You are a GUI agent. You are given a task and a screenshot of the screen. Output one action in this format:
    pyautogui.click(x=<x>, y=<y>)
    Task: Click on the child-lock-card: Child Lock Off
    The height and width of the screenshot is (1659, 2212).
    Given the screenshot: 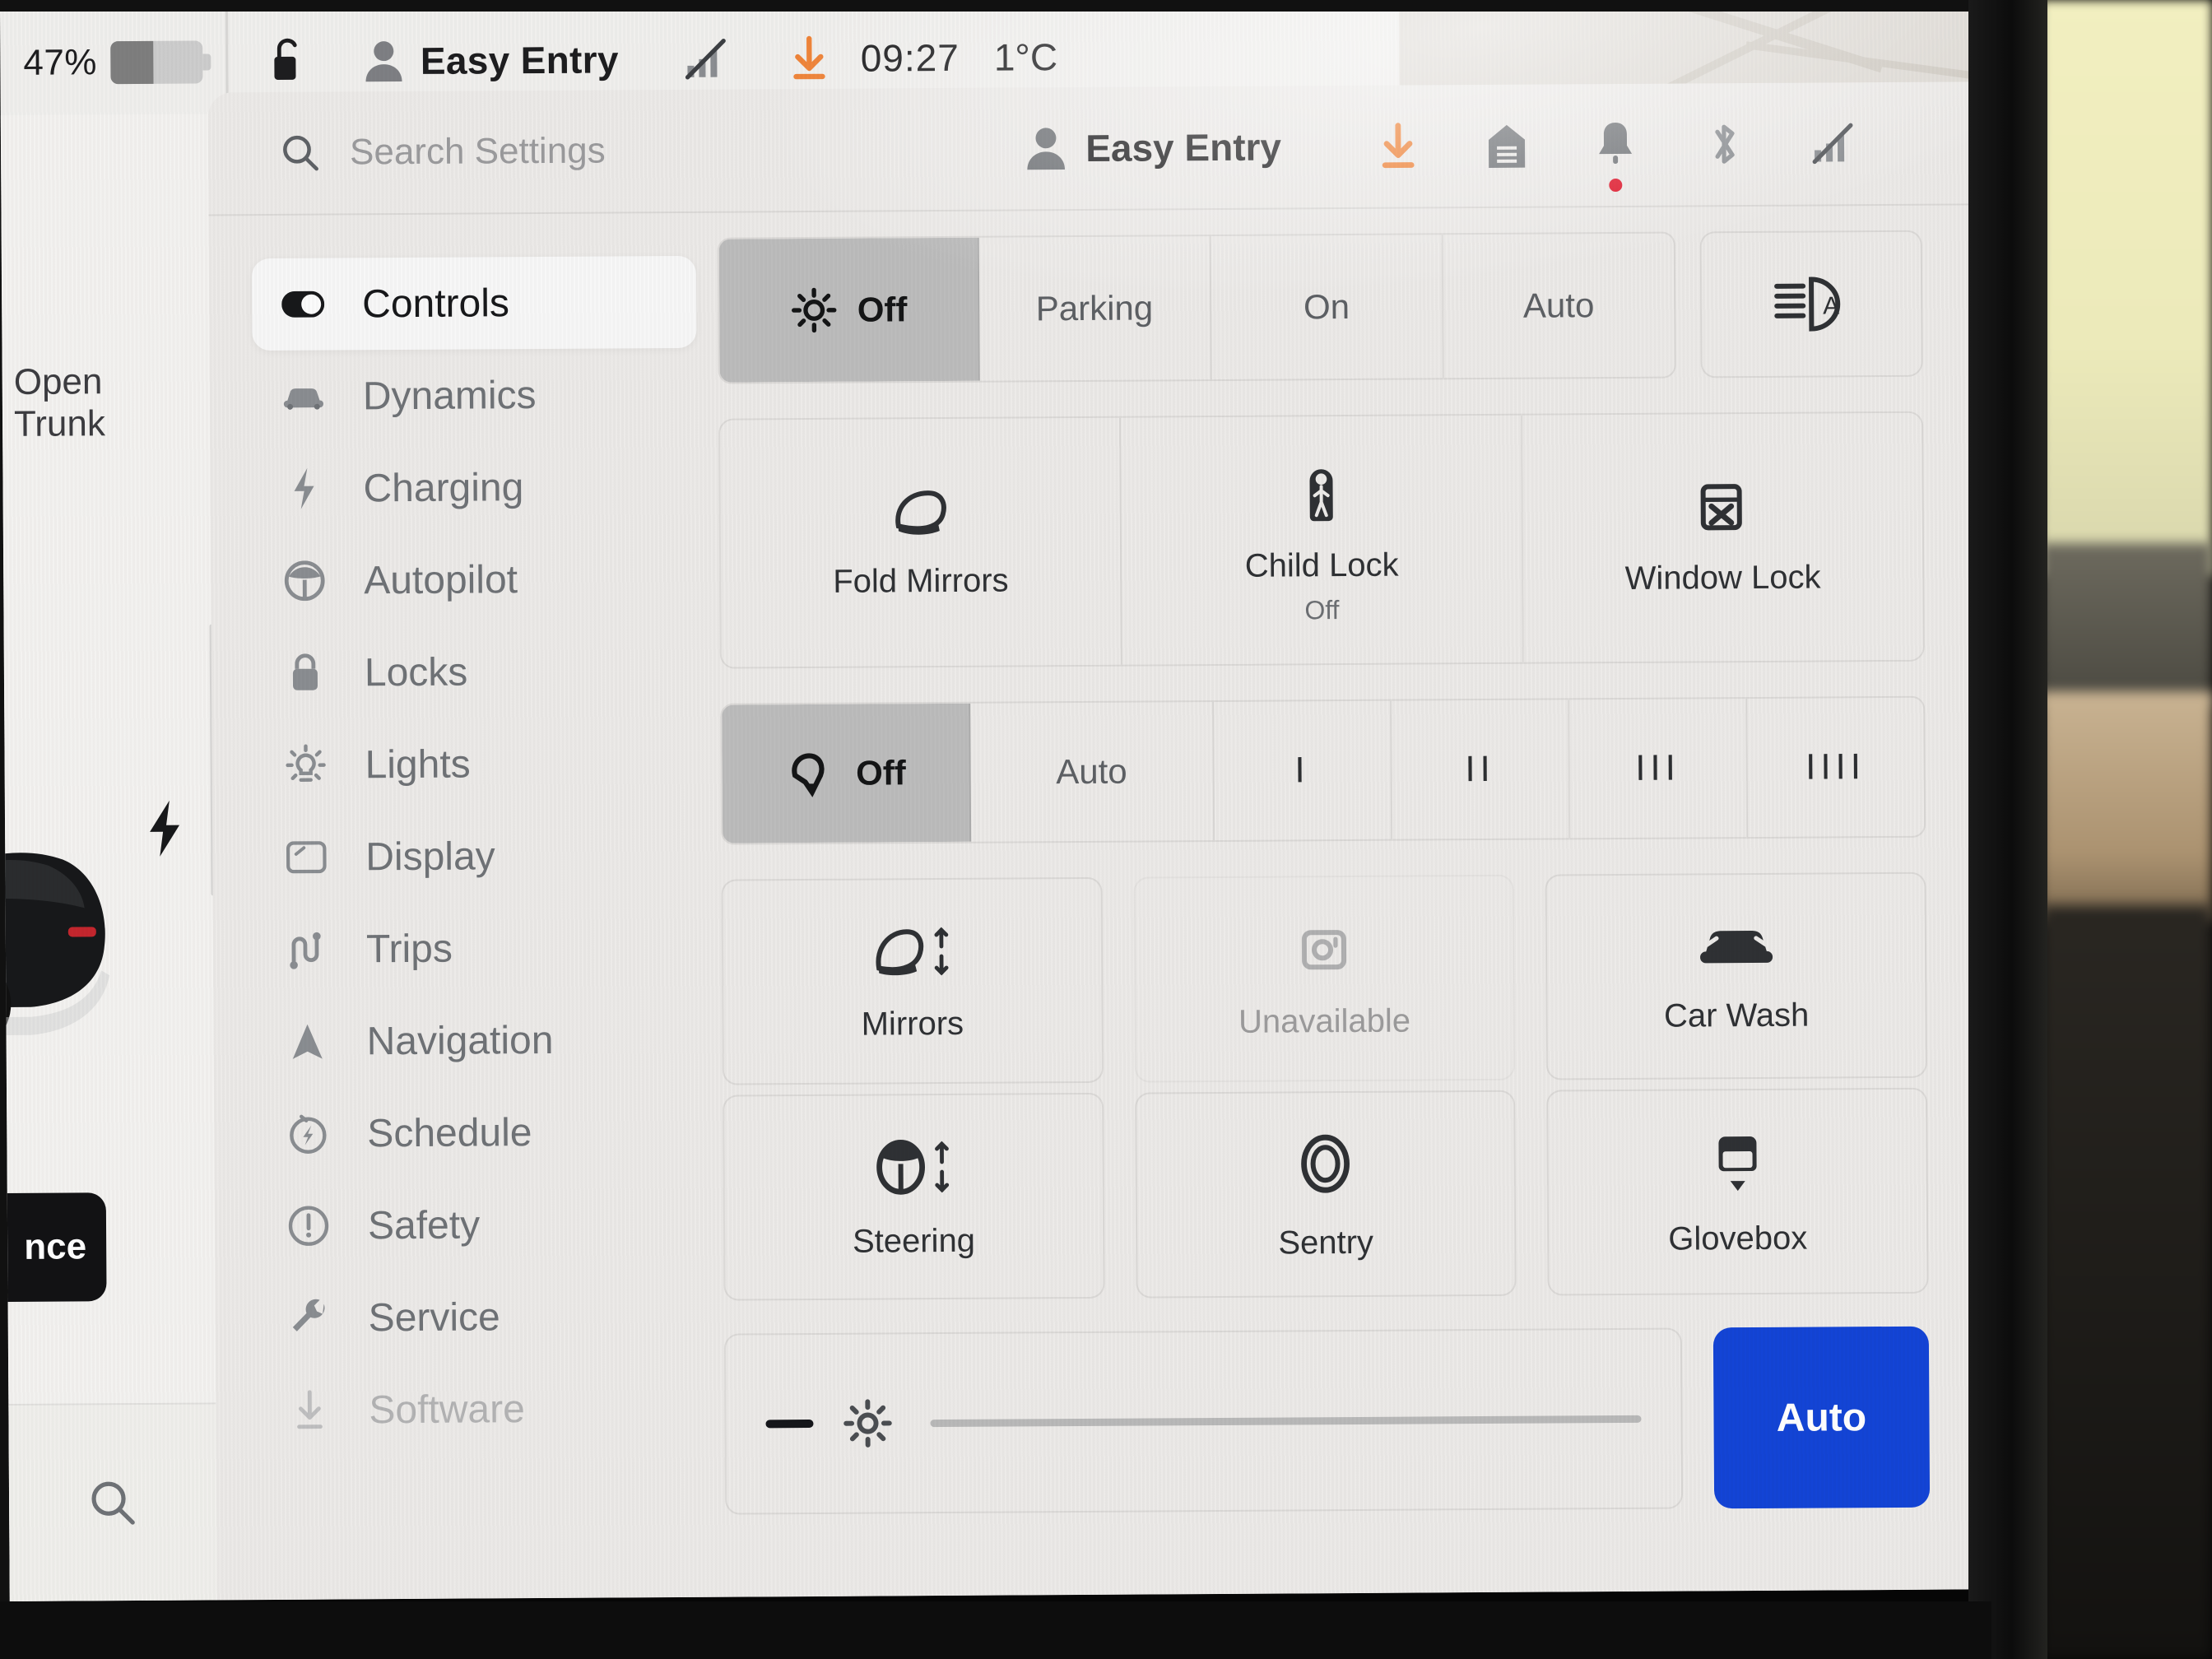 What is the action you would take?
    pyautogui.click(x=1322, y=540)
    